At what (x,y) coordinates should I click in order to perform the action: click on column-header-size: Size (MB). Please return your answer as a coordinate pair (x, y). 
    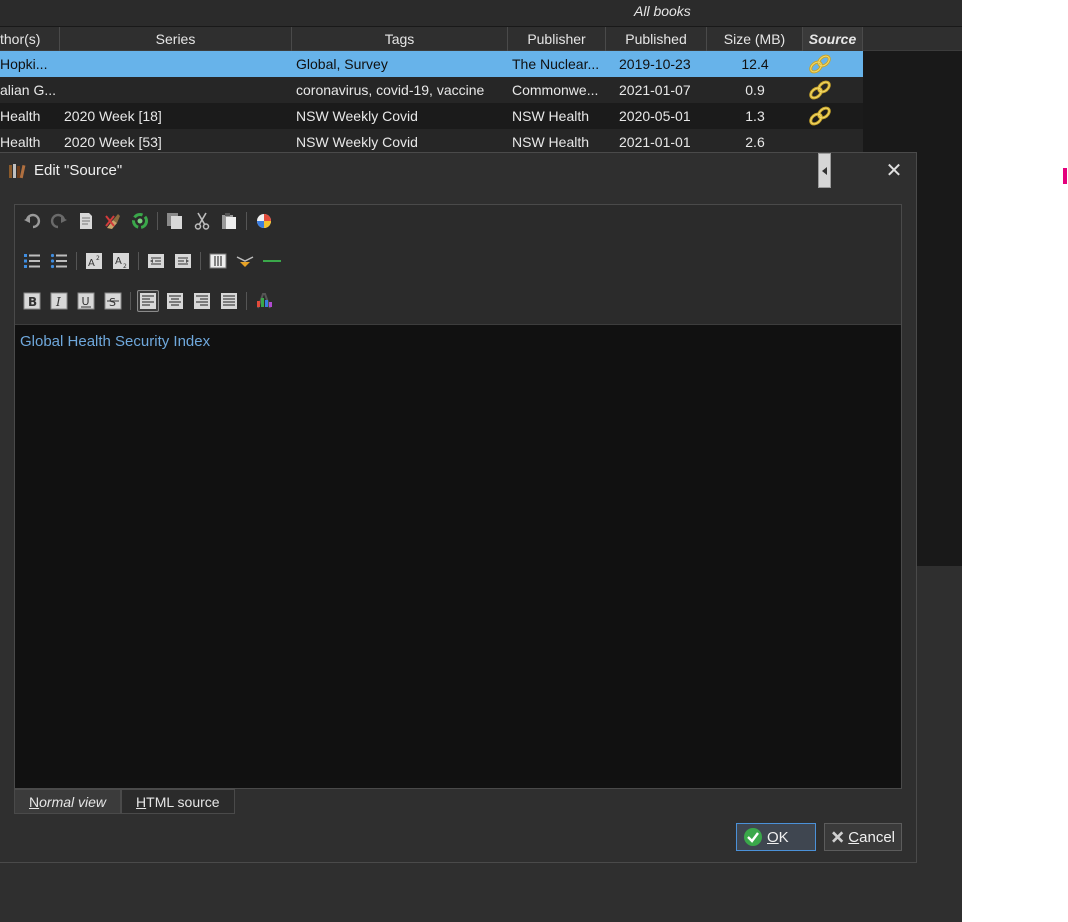
    Looking at the image, I should click on (755, 39).